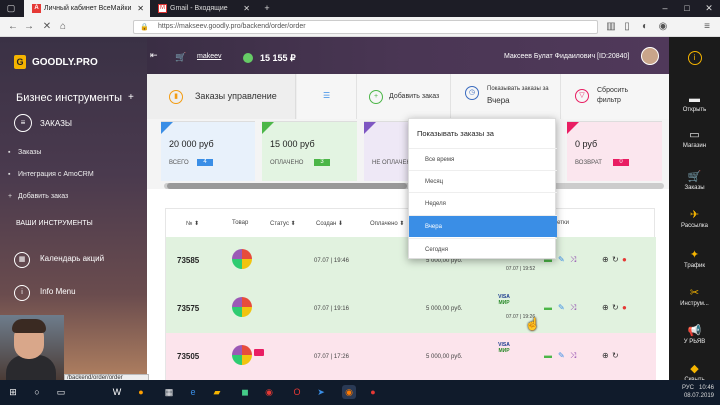 This screenshot has width=720, height=405. Describe the element at coordinates (209, 56) in the screenshot. I see `username-link: makeev` at that location.